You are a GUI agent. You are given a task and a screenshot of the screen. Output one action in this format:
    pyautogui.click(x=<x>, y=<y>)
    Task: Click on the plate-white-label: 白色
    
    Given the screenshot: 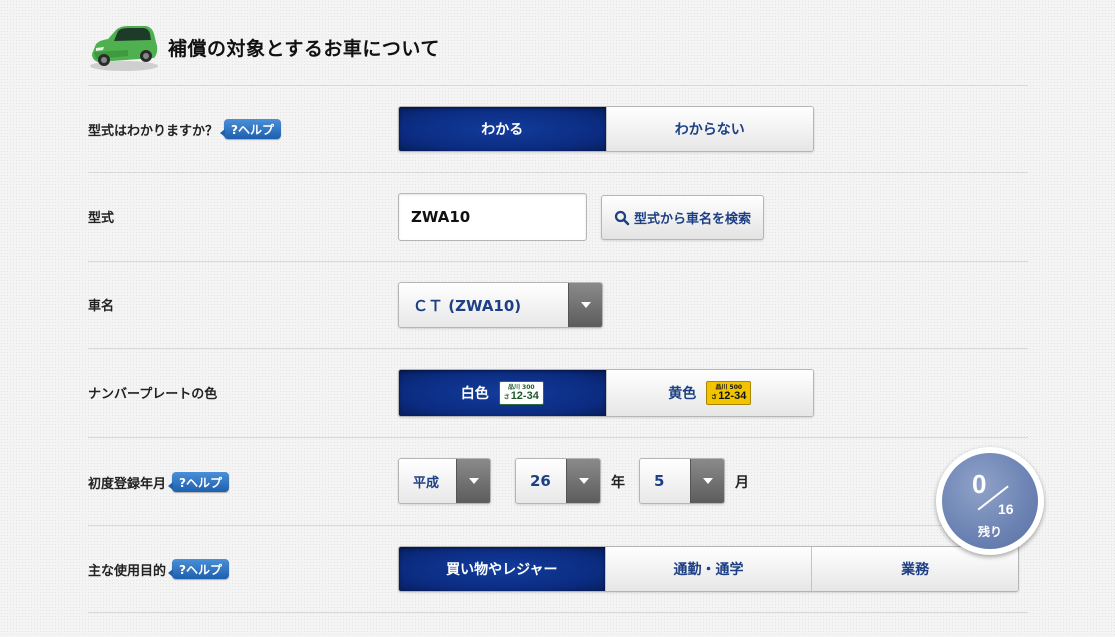 What is the action you would take?
    pyautogui.click(x=474, y=394)
    